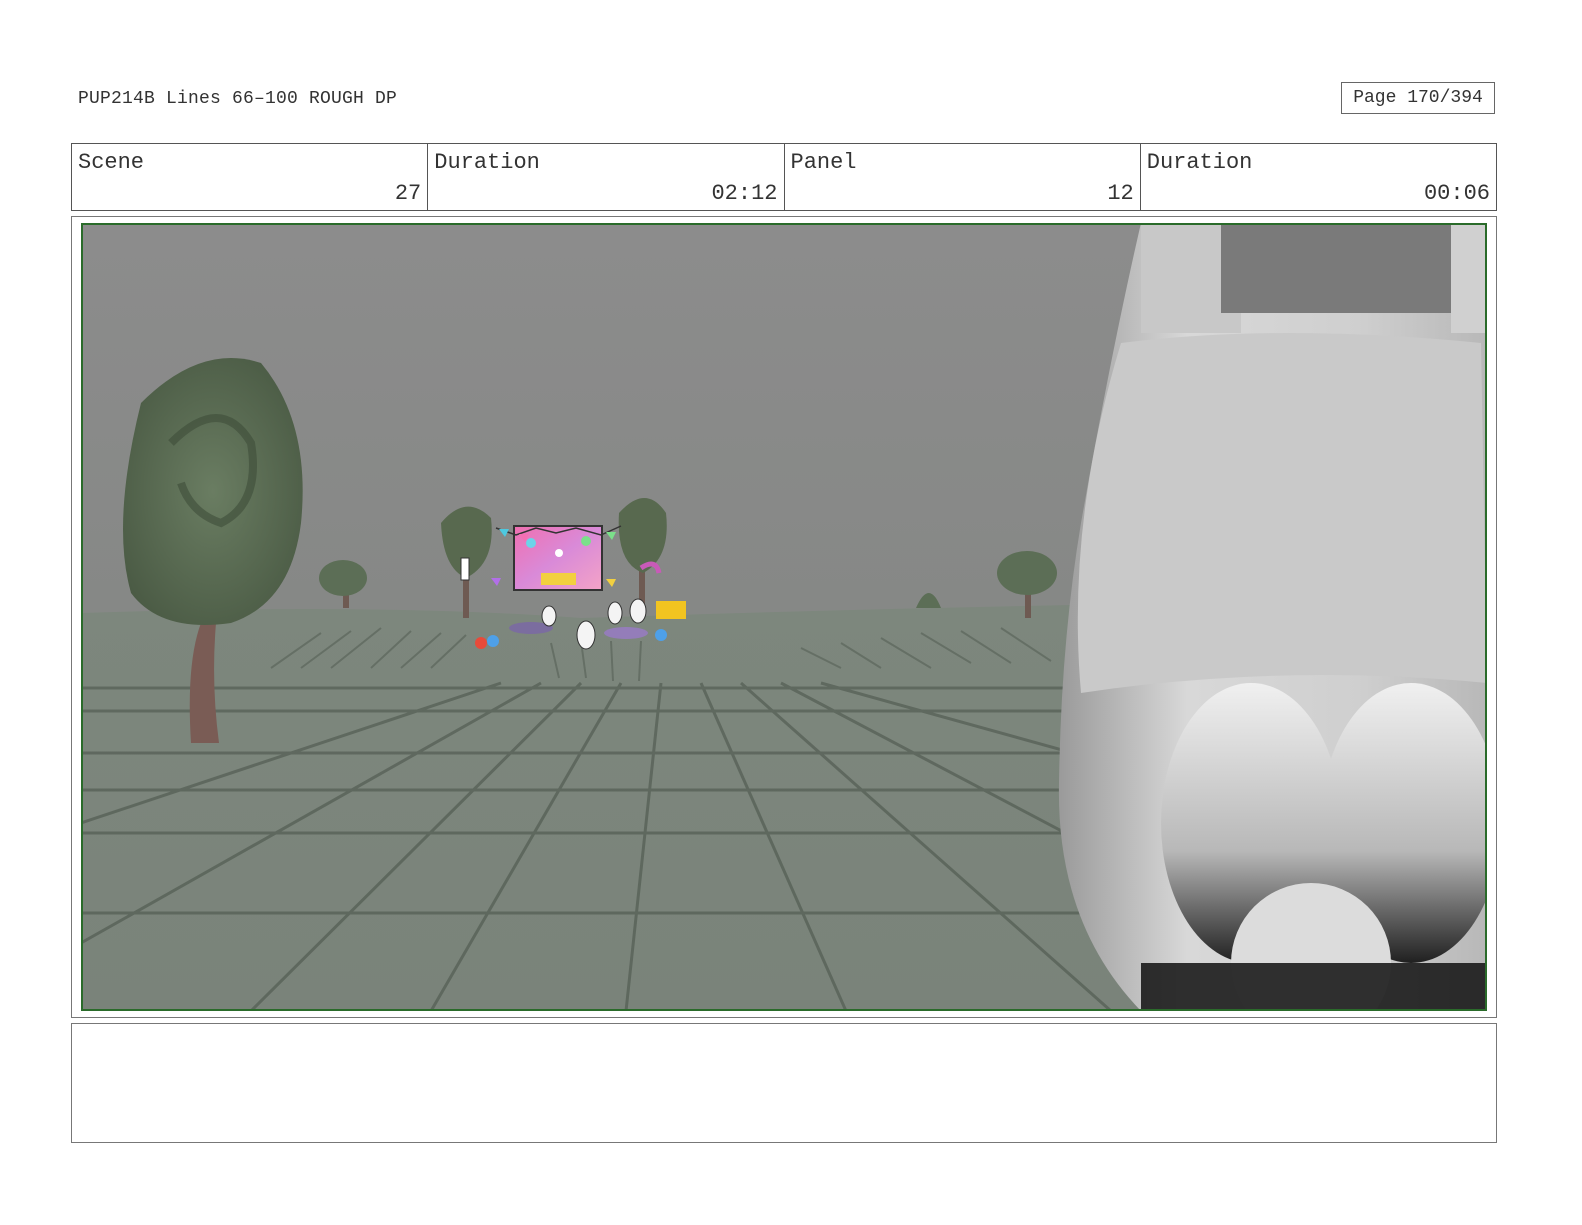 The height and width of the screenshot is (1225, 1582). I want to click on scene-duration-label: Duration, so click(487, 162).